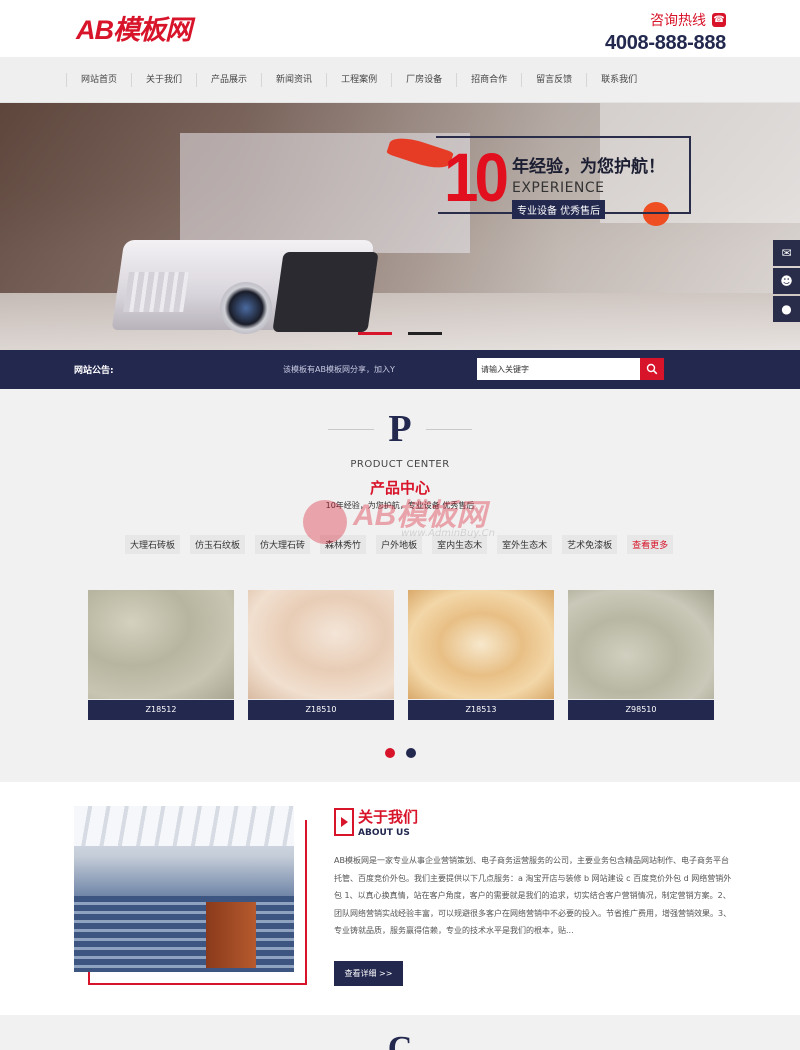 This screenshot has height=1050, width=800. What do you see at coordinates (246, 308) in the screenshot?
I see `projector-lens` at bounding box center [246, 308].